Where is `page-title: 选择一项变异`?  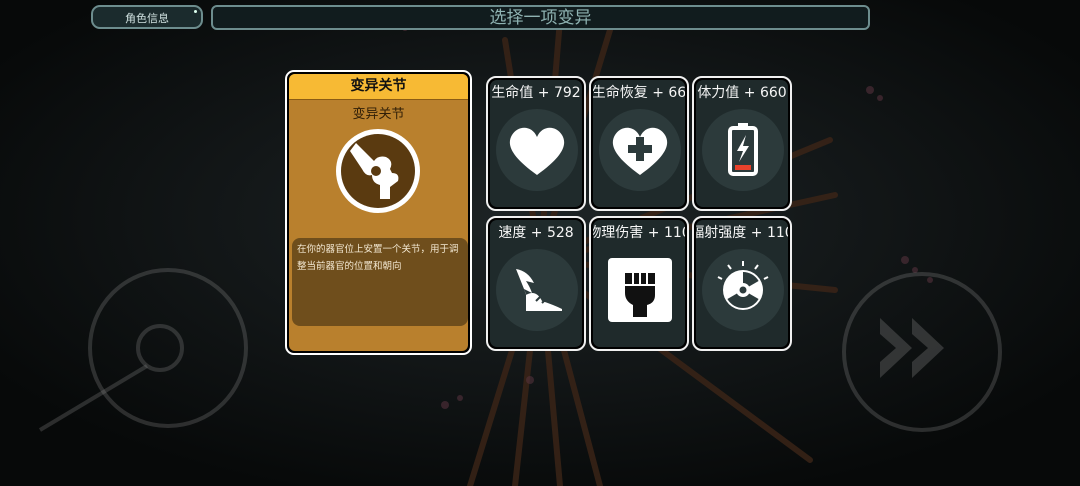
page-title: 选择一项变异 is located at coordinates (540, 17).